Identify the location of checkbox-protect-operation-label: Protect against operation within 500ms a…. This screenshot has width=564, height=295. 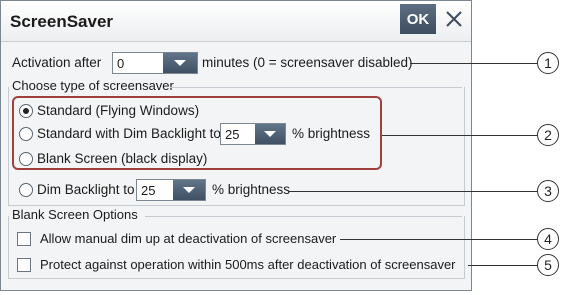
(248, 264).